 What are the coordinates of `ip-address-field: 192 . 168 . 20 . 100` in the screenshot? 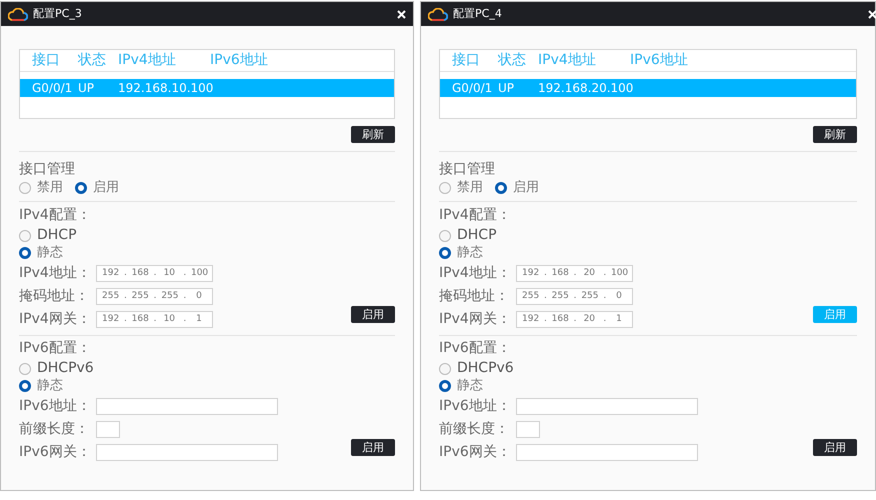 It's located at (574, 273).